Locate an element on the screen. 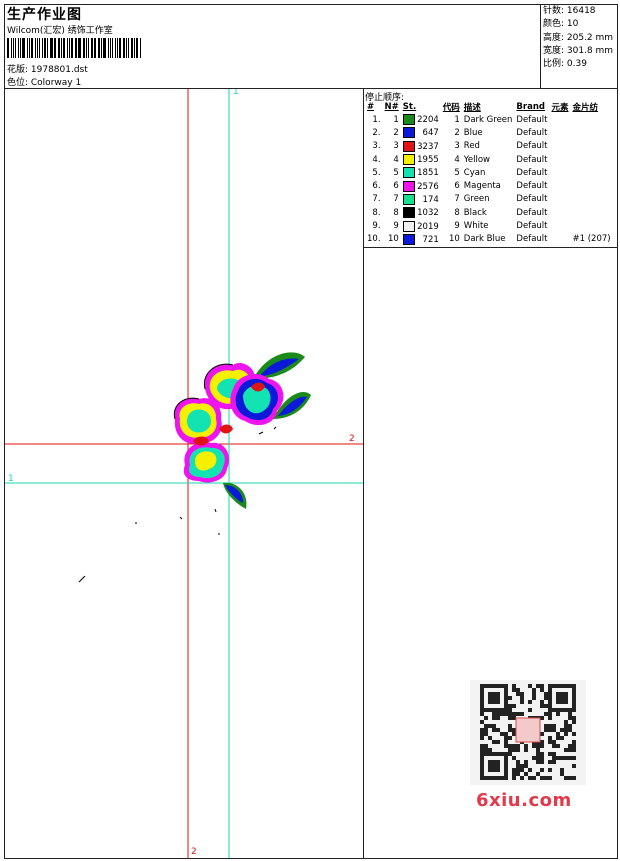 This screenshot has width=620, height=861. table-row: 6. 6 2576 6 Magenta Default is located at coordinates (489, 185).